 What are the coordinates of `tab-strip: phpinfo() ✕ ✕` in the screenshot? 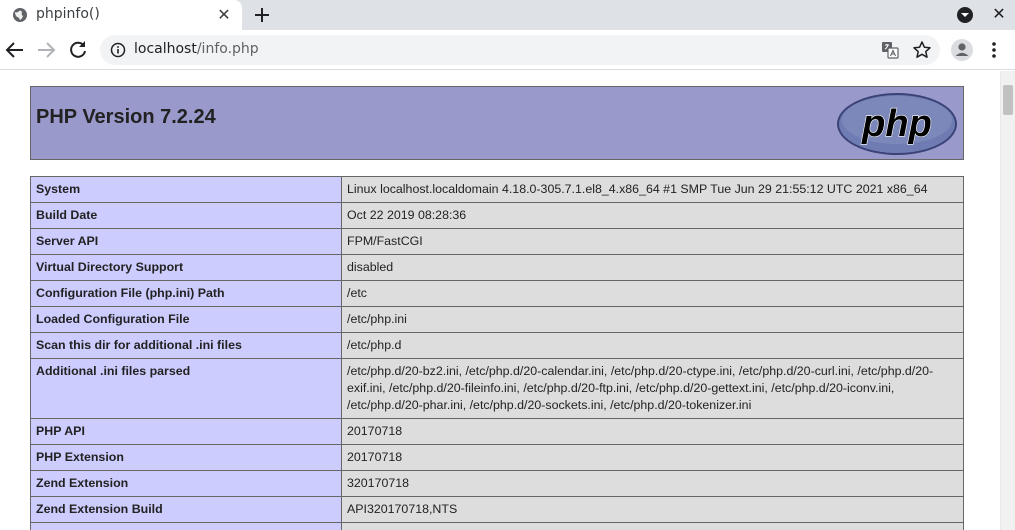 It's located at (507, 15).